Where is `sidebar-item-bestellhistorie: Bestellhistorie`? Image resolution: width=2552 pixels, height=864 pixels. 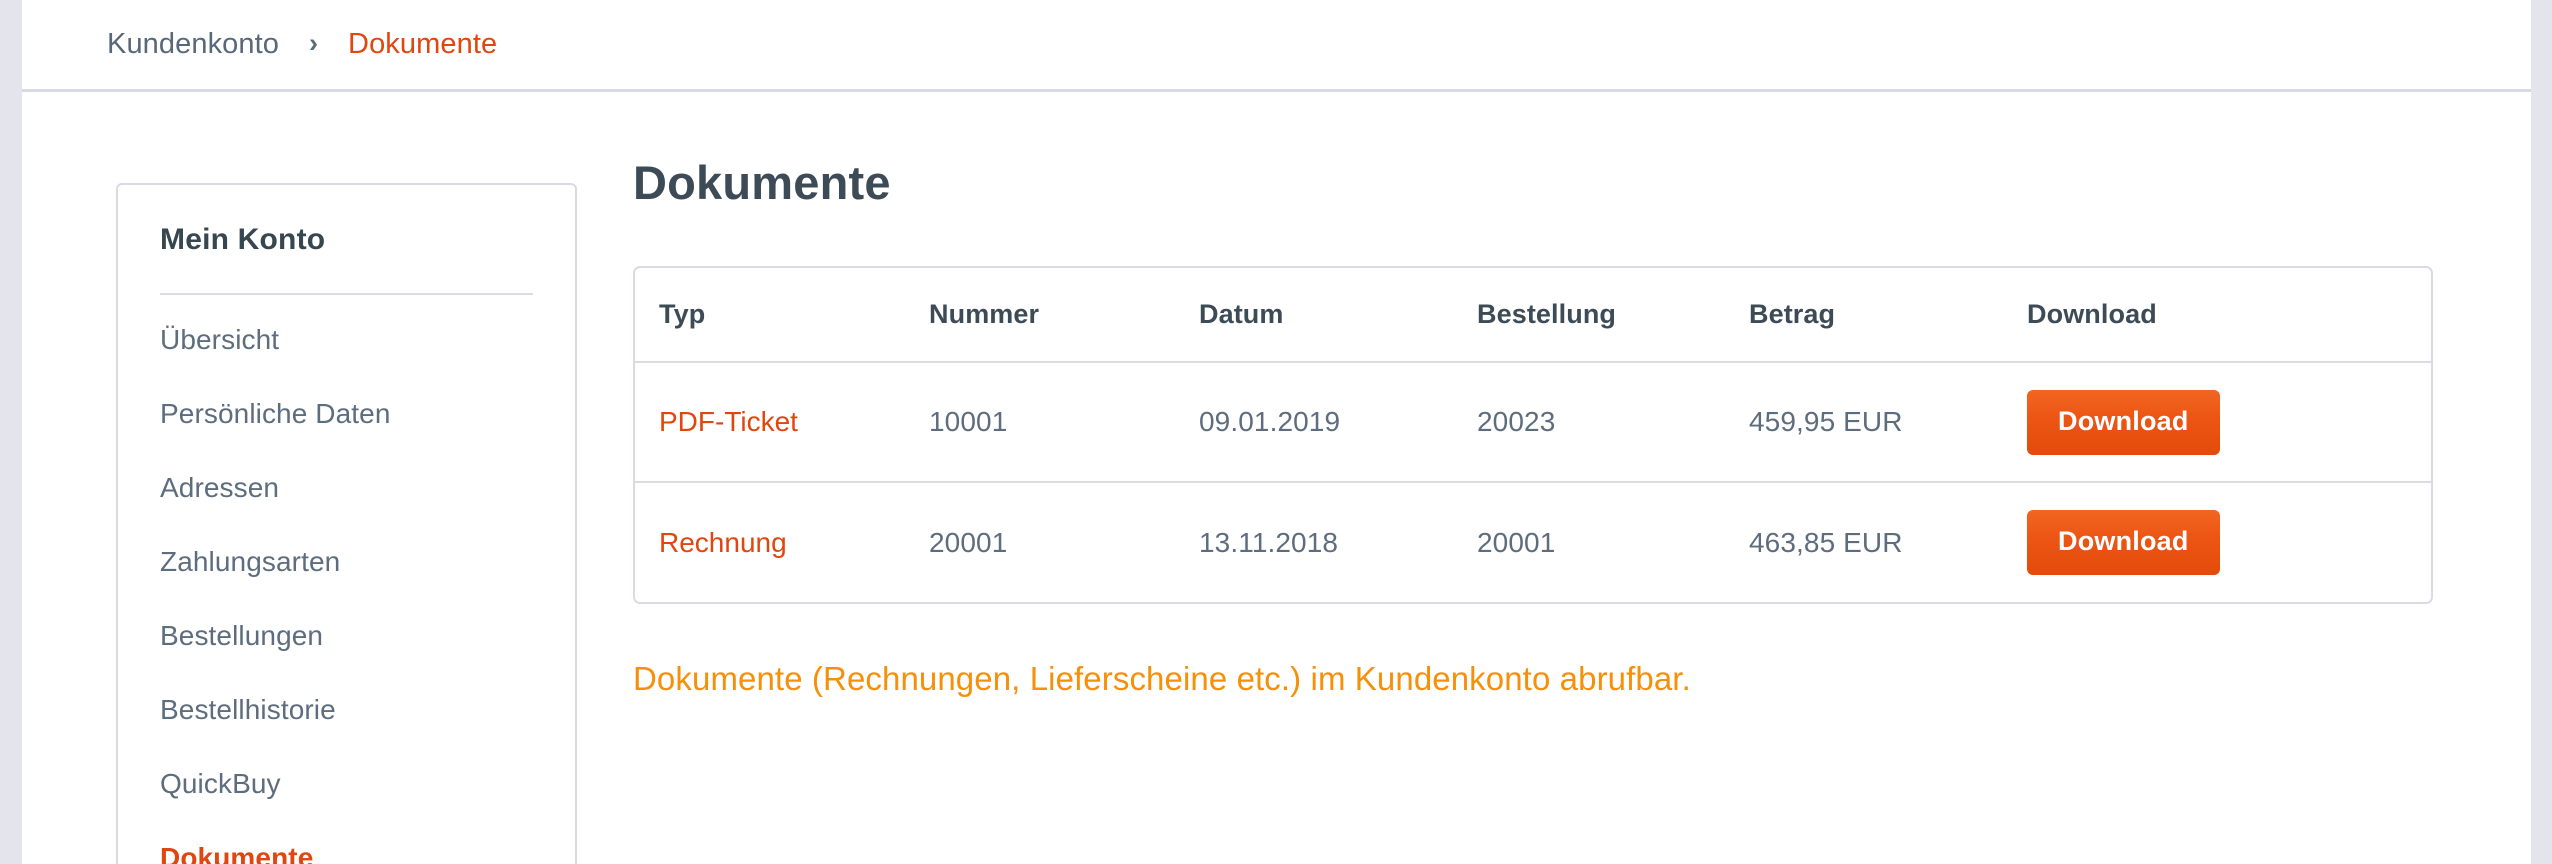
sidebar-item-bestellhistorie: Bestellhistorie is located at coordinates (346, 710).